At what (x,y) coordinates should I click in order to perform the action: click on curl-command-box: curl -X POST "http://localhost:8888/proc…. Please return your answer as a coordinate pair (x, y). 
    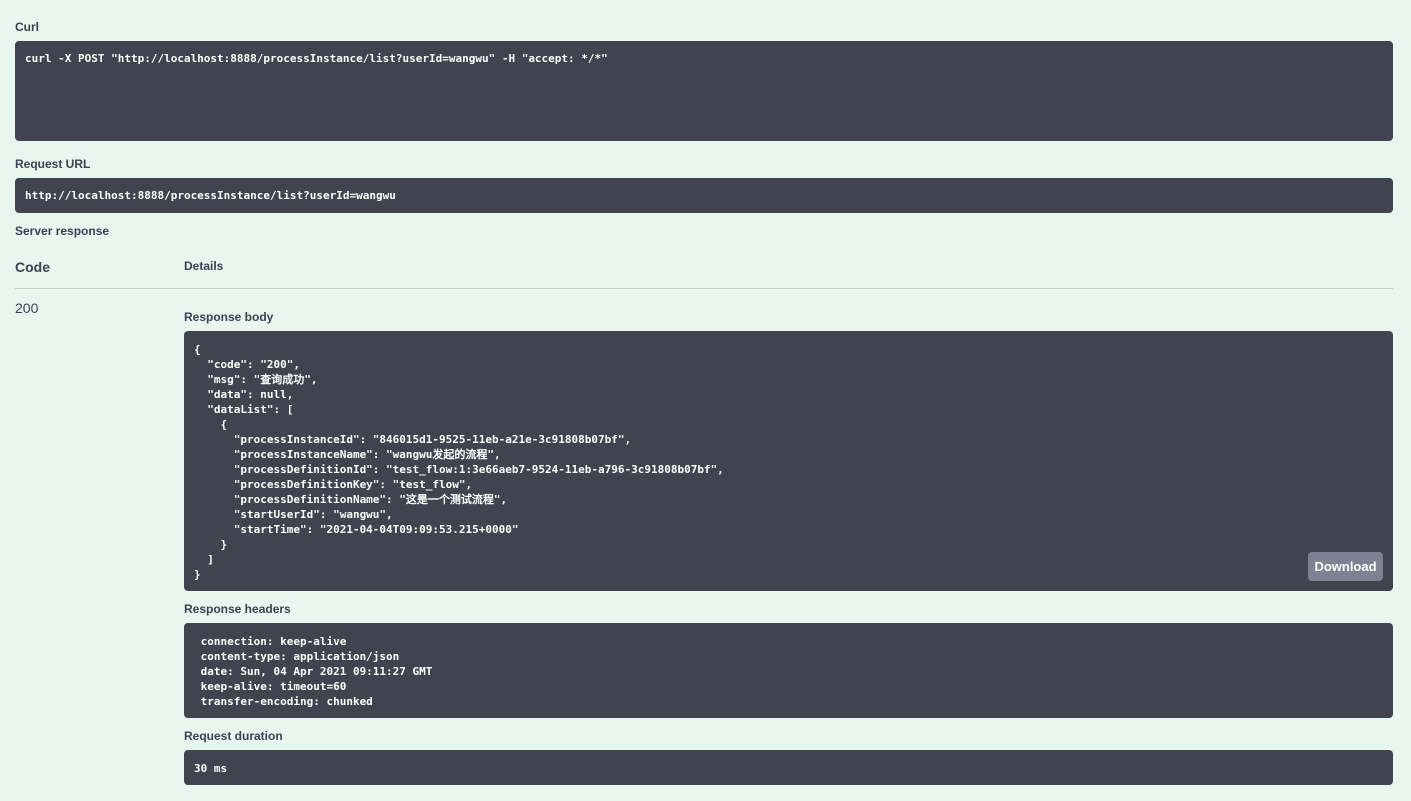
    Looking at the image, I should click on (704, 91).